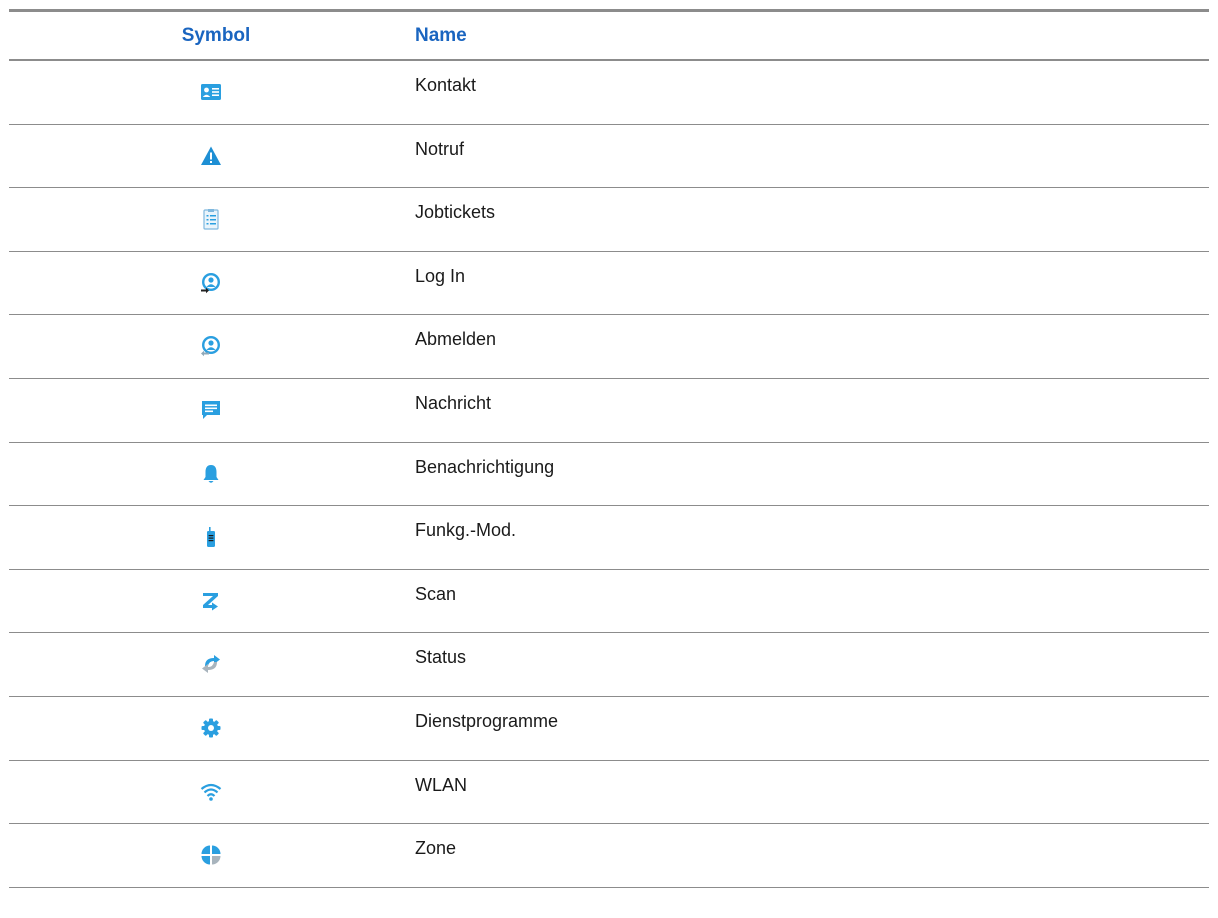 The image size is (1218, 918). I want to click on header-name: Name, so click(441, 35).